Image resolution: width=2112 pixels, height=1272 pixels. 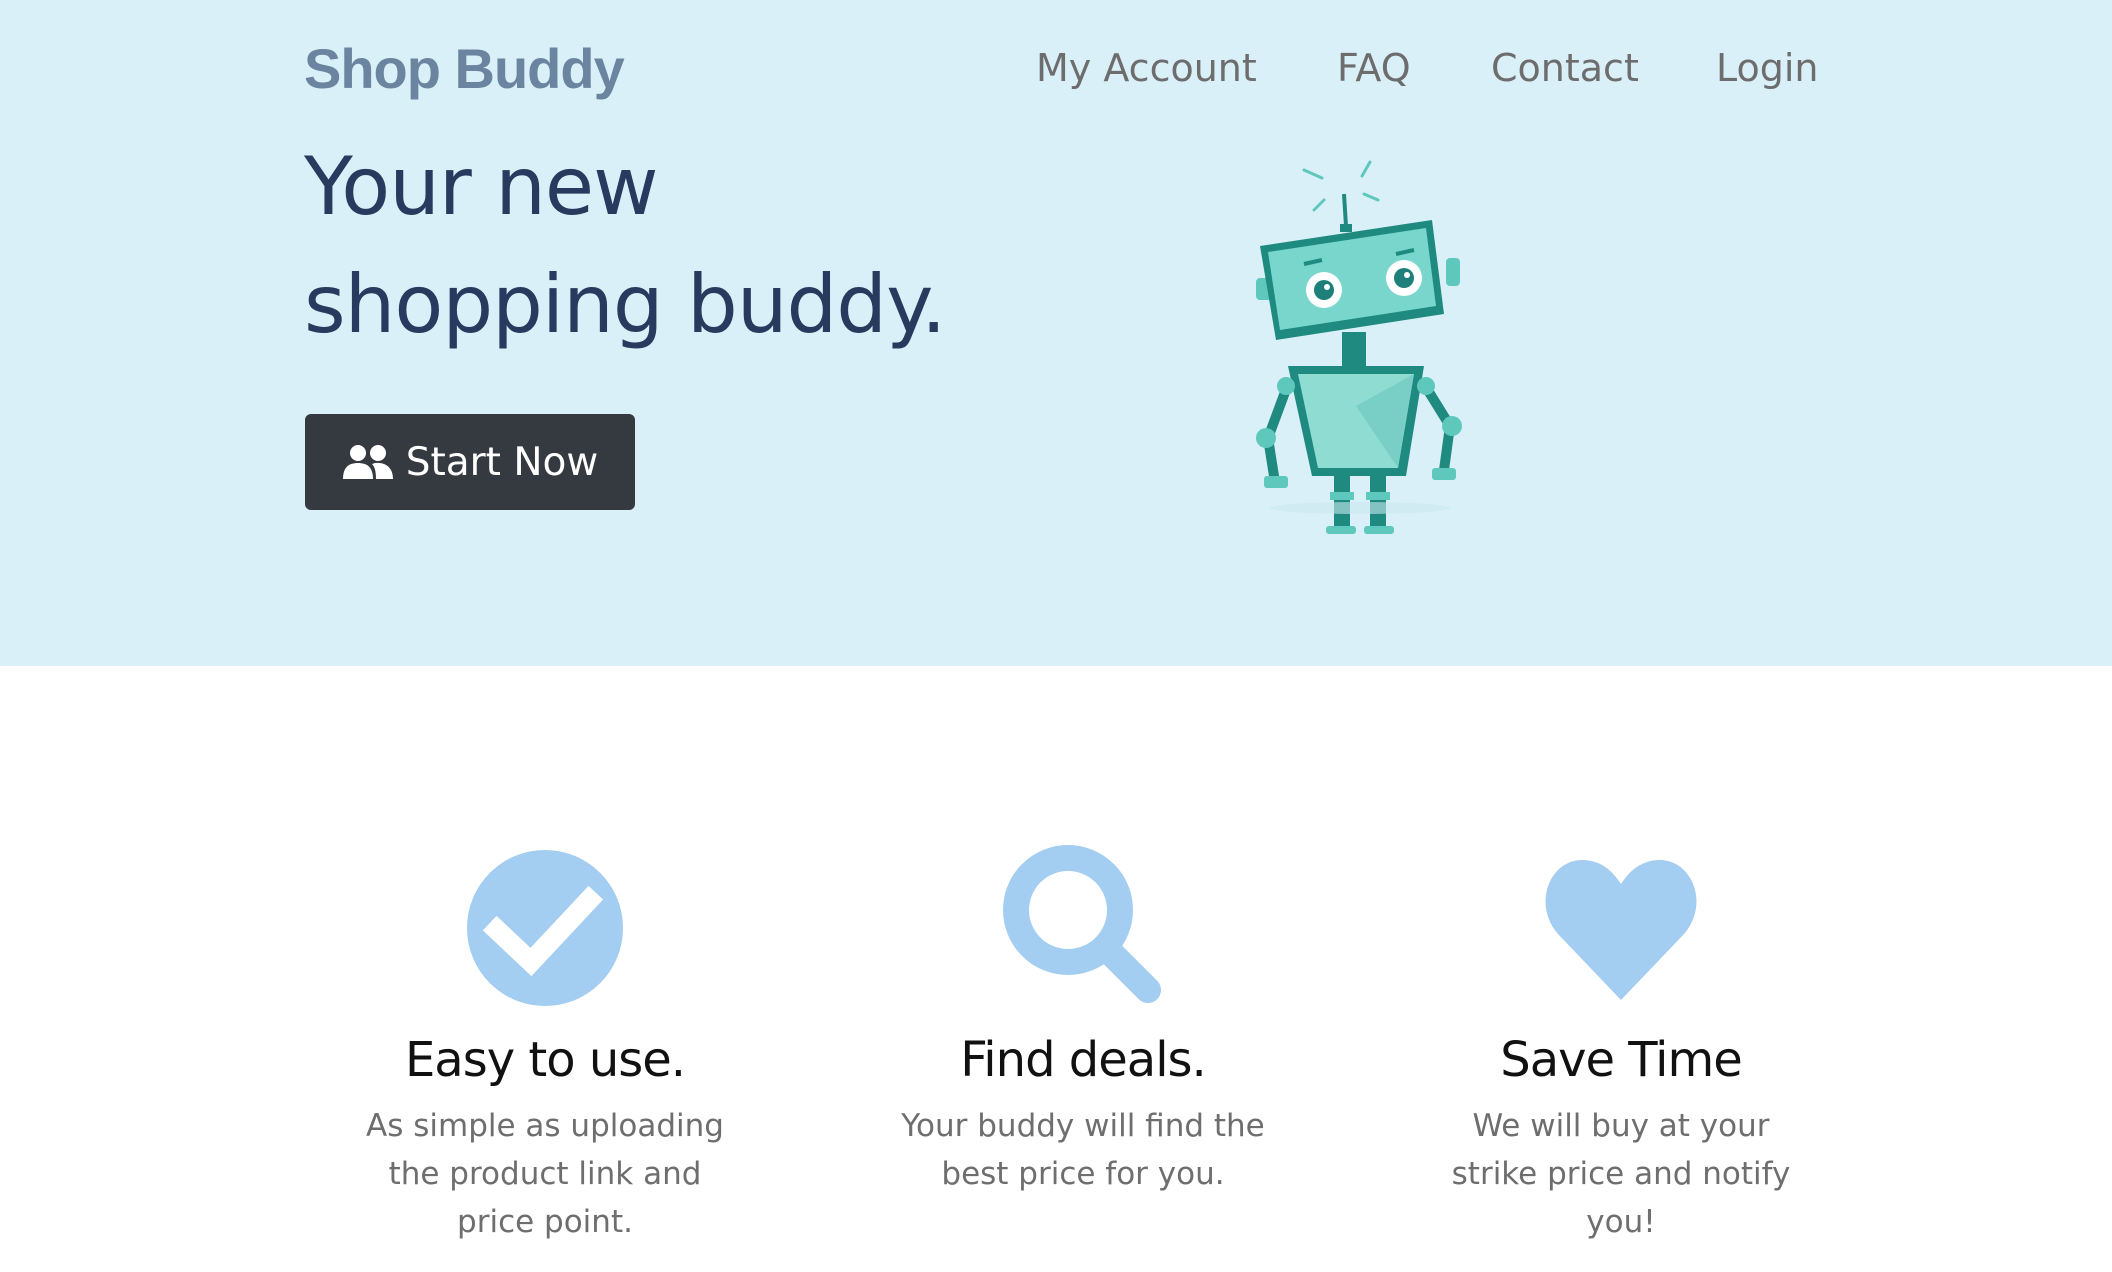 What do you see at coordinates (625, 304) in the screenshot?
I see `headline-line-2: shopping buddy.` at bounding box center [625, 304].